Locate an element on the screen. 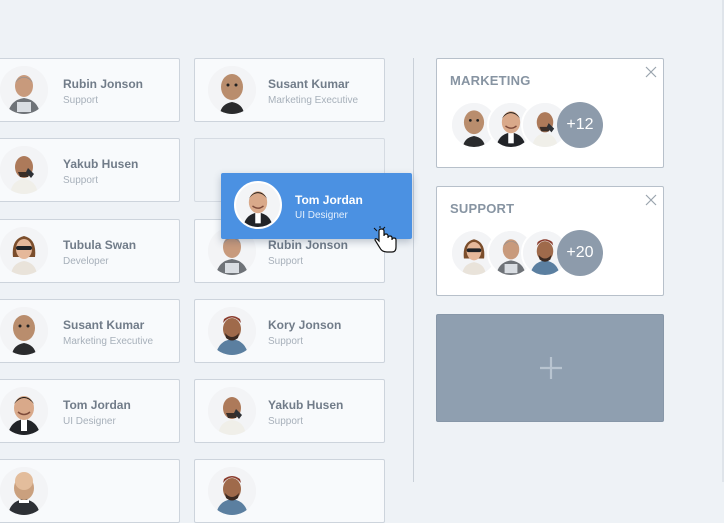 Image resolution: width=724 pixels, height=523 pixels. add-group-button is located at coordinates (550, 368).